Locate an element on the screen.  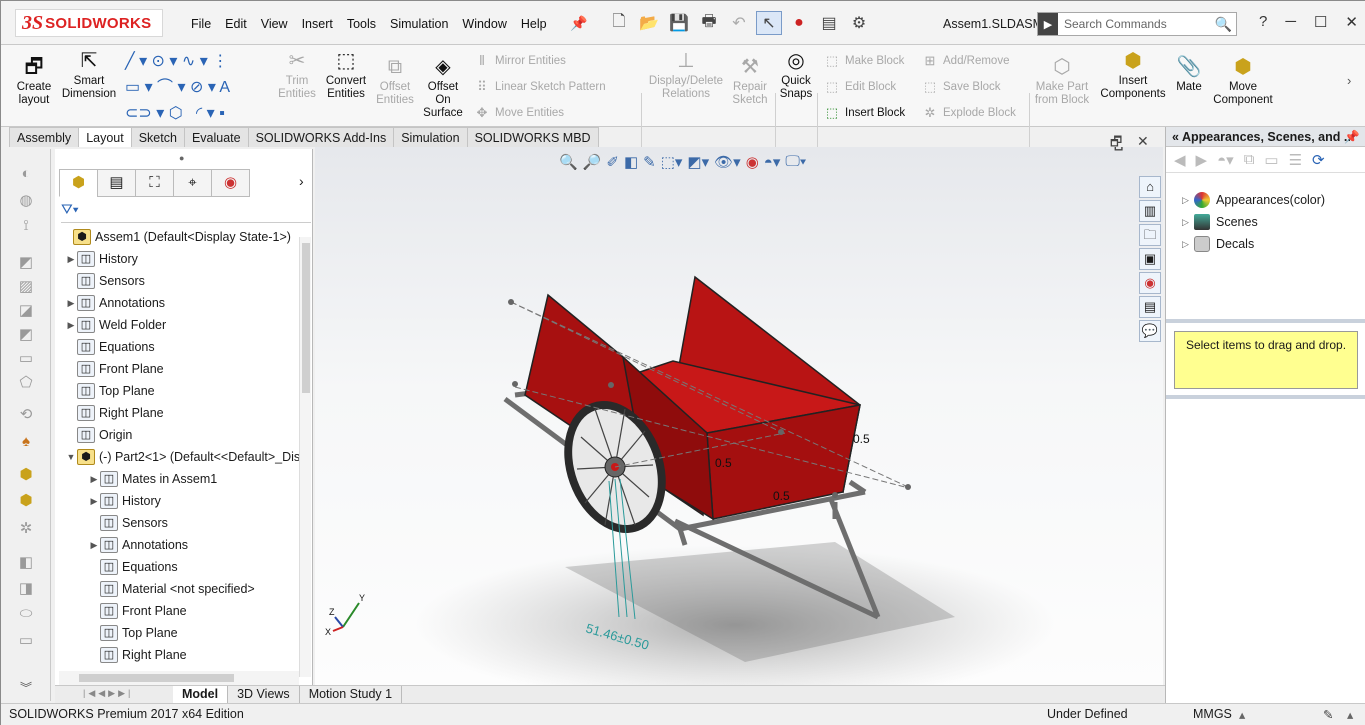
convert-entities-button: ⬚ Convert Entities is located at coordinates (346, 75).